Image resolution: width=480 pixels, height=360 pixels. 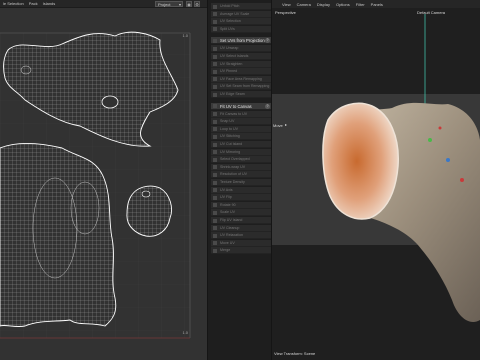 I want to click on tool-item: UV Pinned, so click(x=241, y=72).